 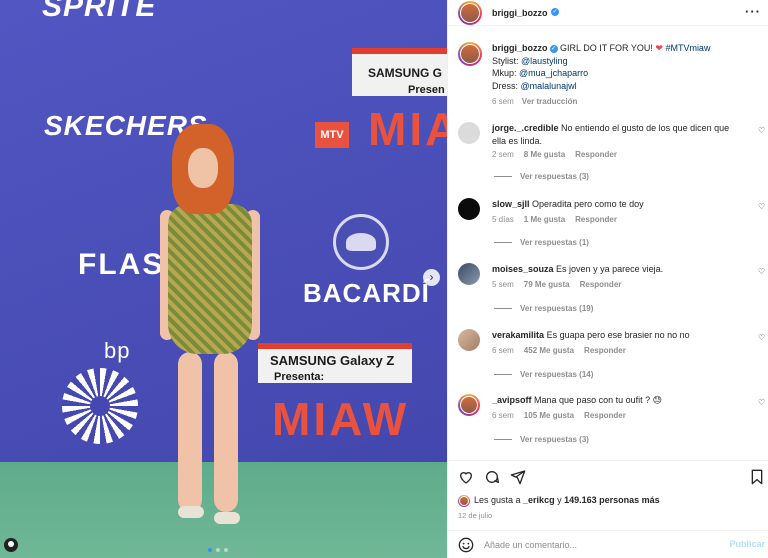 What do you see at coordinates (335, 363) in the screenshot?
I see `samsung-sign-bottom: SAMSUNG Galaxy Z Presenta:` at bounding box center [335, 363].